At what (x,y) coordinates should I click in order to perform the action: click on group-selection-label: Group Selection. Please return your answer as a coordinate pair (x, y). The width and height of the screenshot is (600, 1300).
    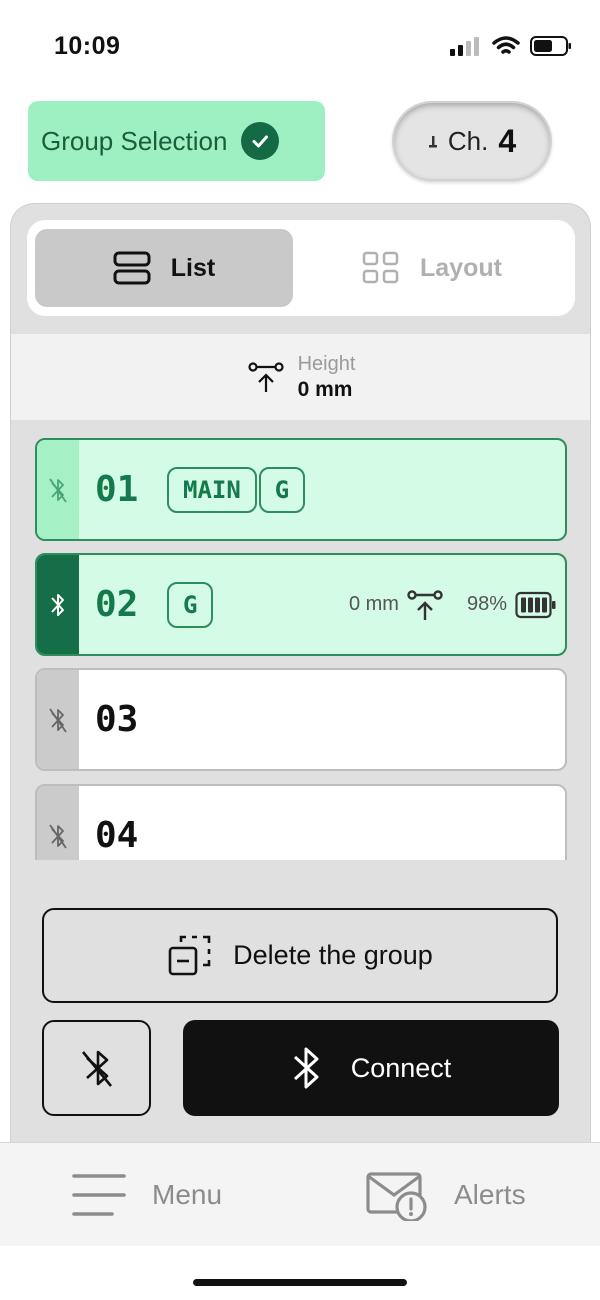
    Looking at the image, I should click on (134, 140).